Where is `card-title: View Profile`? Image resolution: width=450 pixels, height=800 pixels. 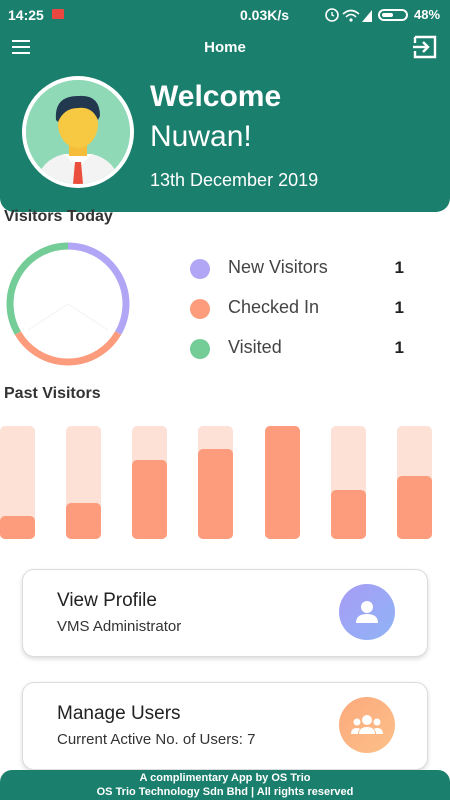 card-title: View Profile is located at coordinates (107, 600).